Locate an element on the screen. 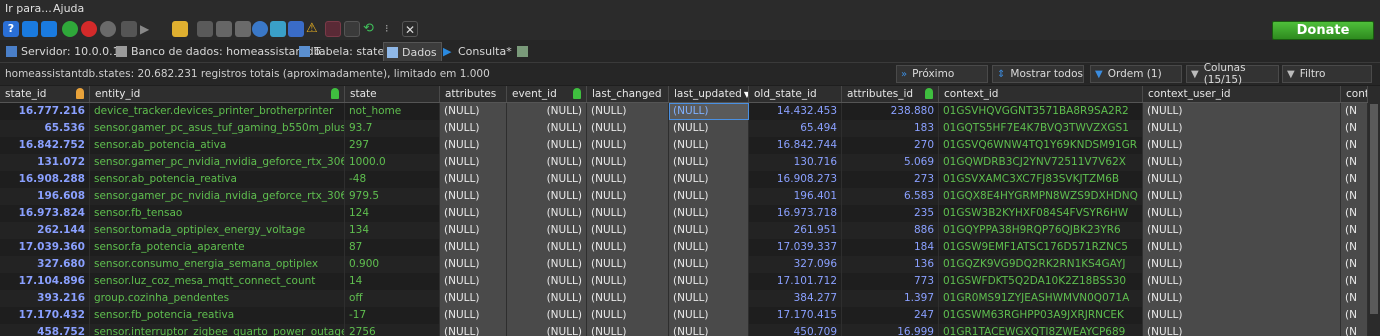  scrollbar-thumb is located at coordinates (1374, 209).